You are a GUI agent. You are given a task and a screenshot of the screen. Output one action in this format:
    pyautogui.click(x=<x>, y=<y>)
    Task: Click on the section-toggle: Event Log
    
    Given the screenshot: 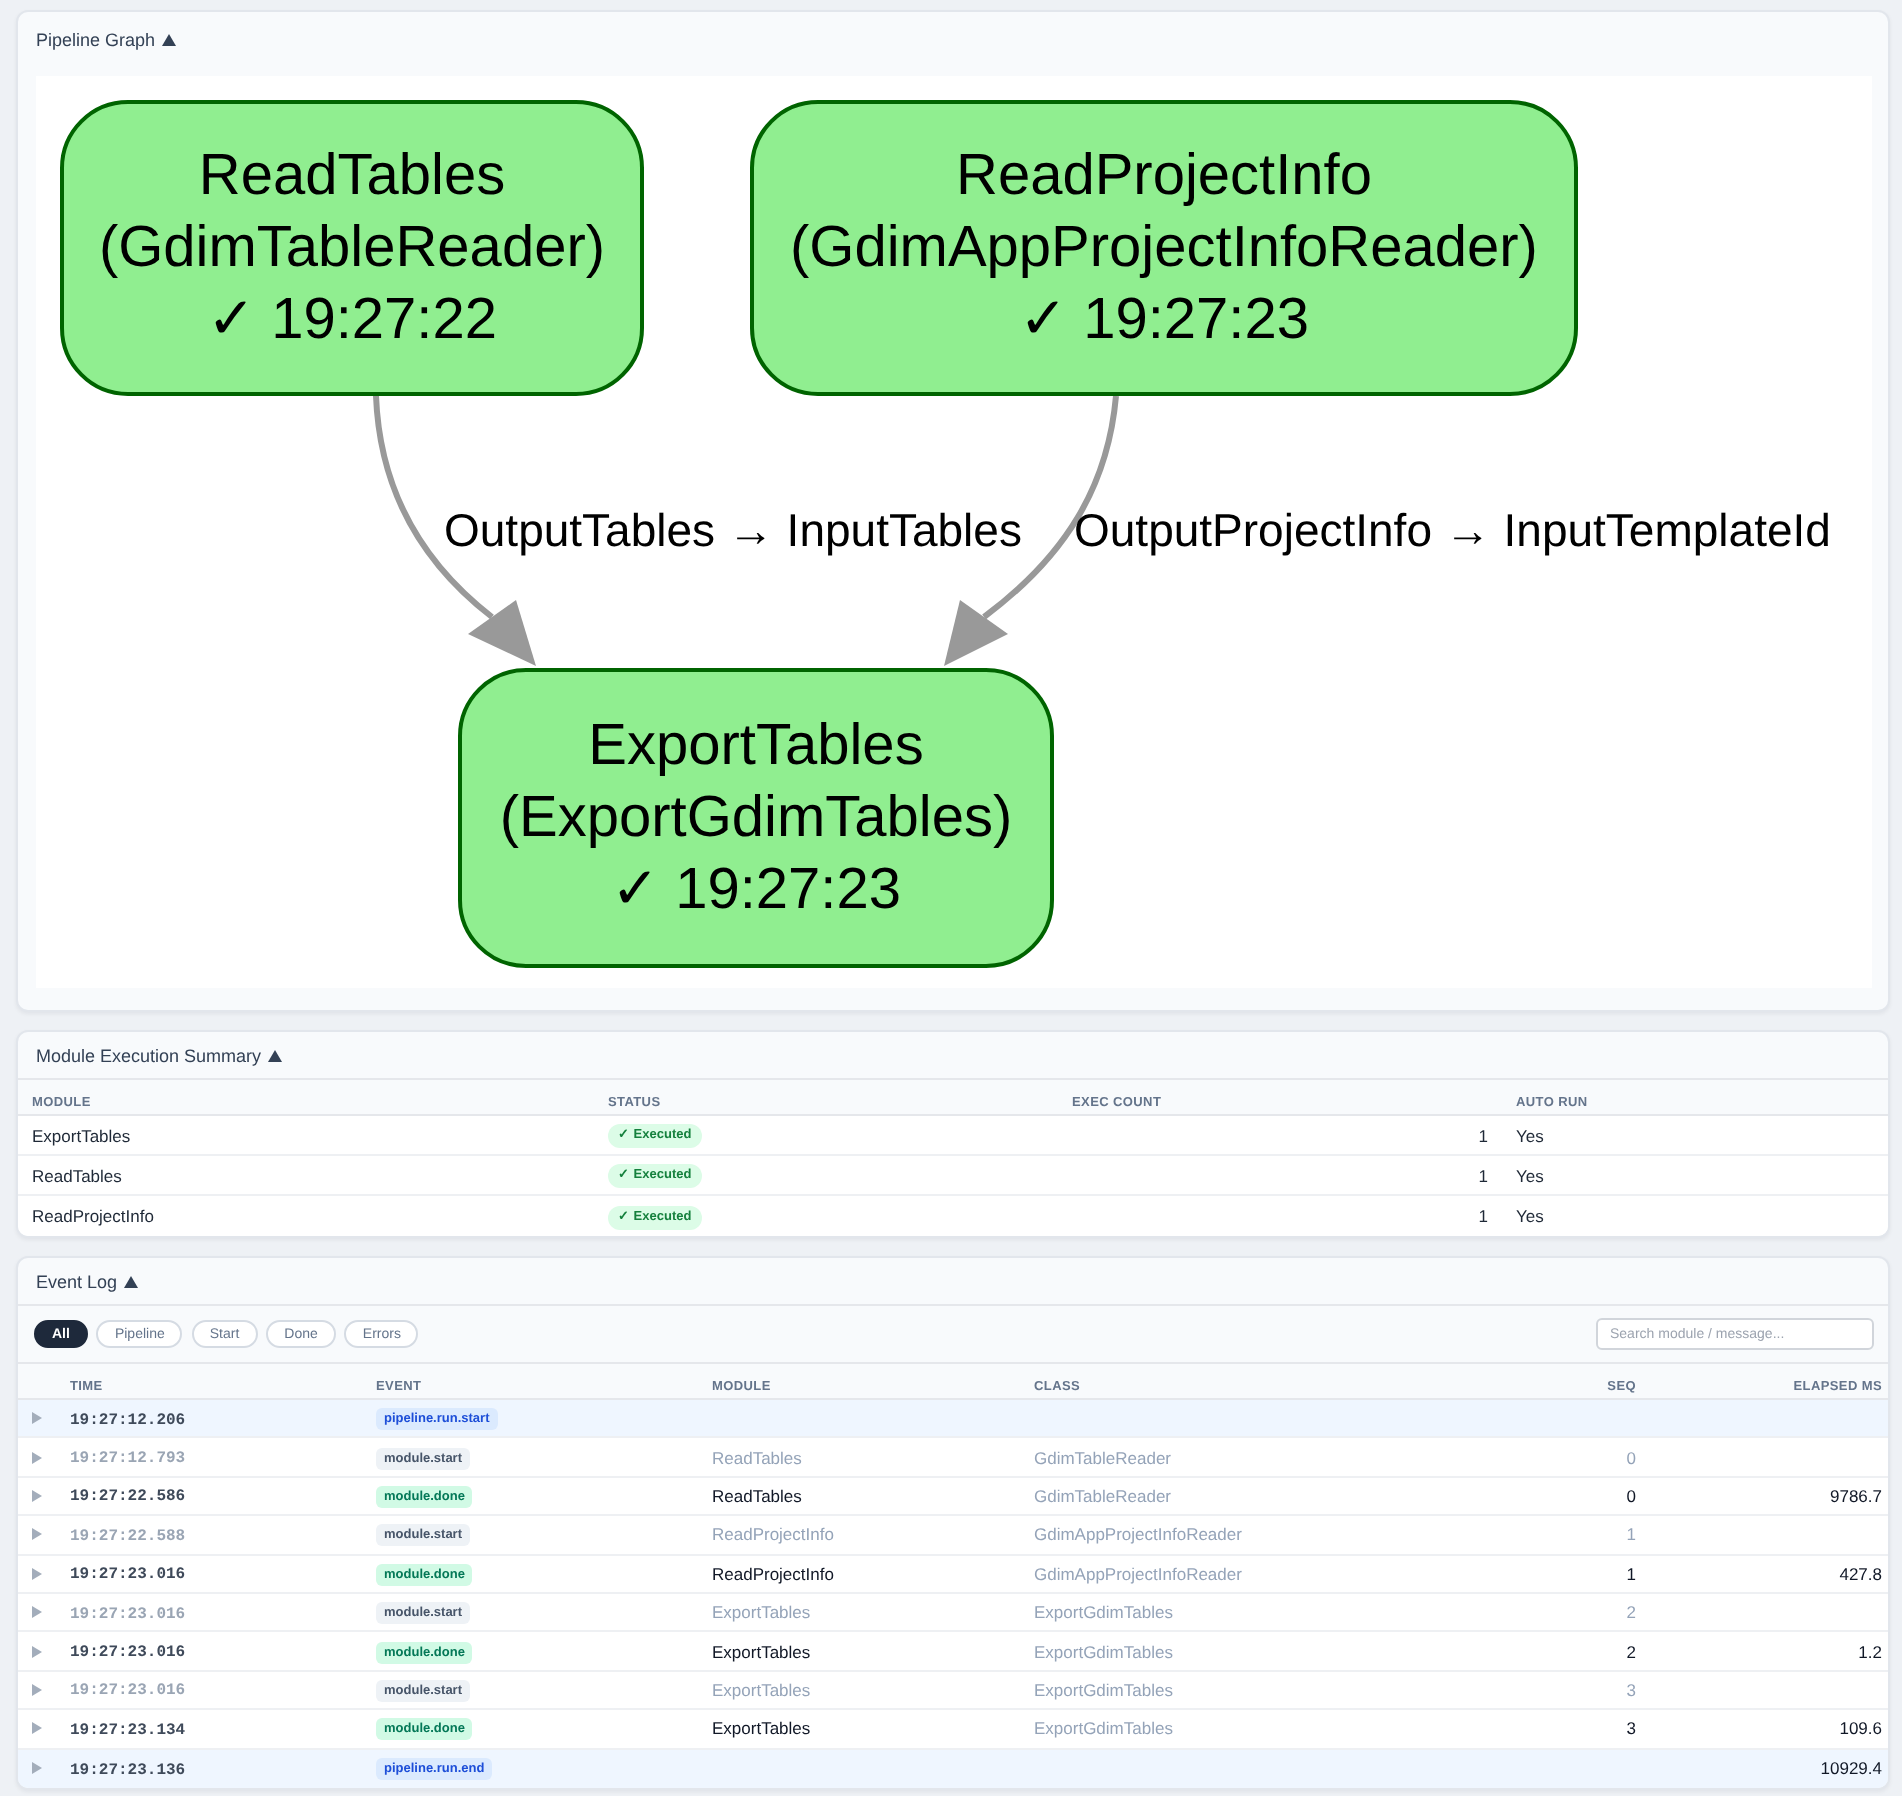 What is the action you would take?
    pyautogui.click(x=87, y=1281)
    